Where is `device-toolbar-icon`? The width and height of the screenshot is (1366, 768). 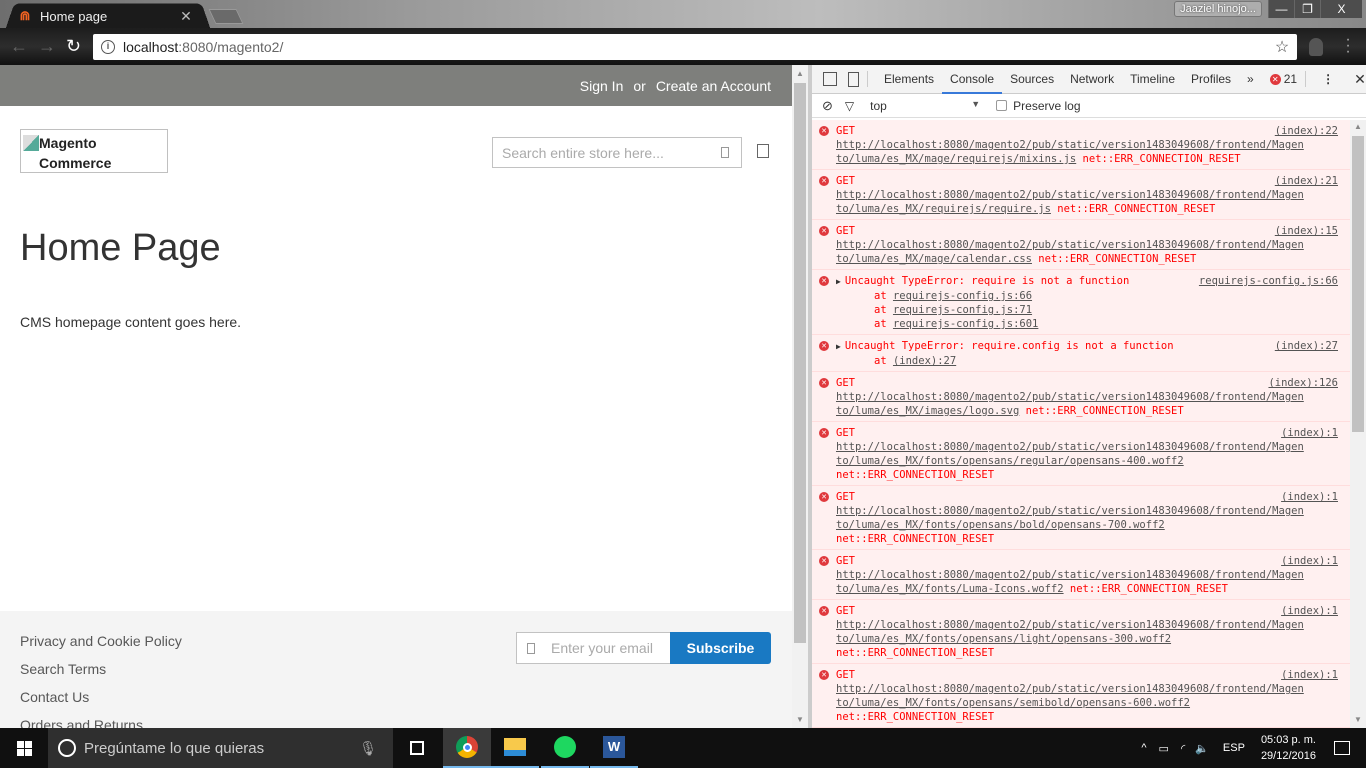
device-toolbar-icon is located at coordinates (853, 79).